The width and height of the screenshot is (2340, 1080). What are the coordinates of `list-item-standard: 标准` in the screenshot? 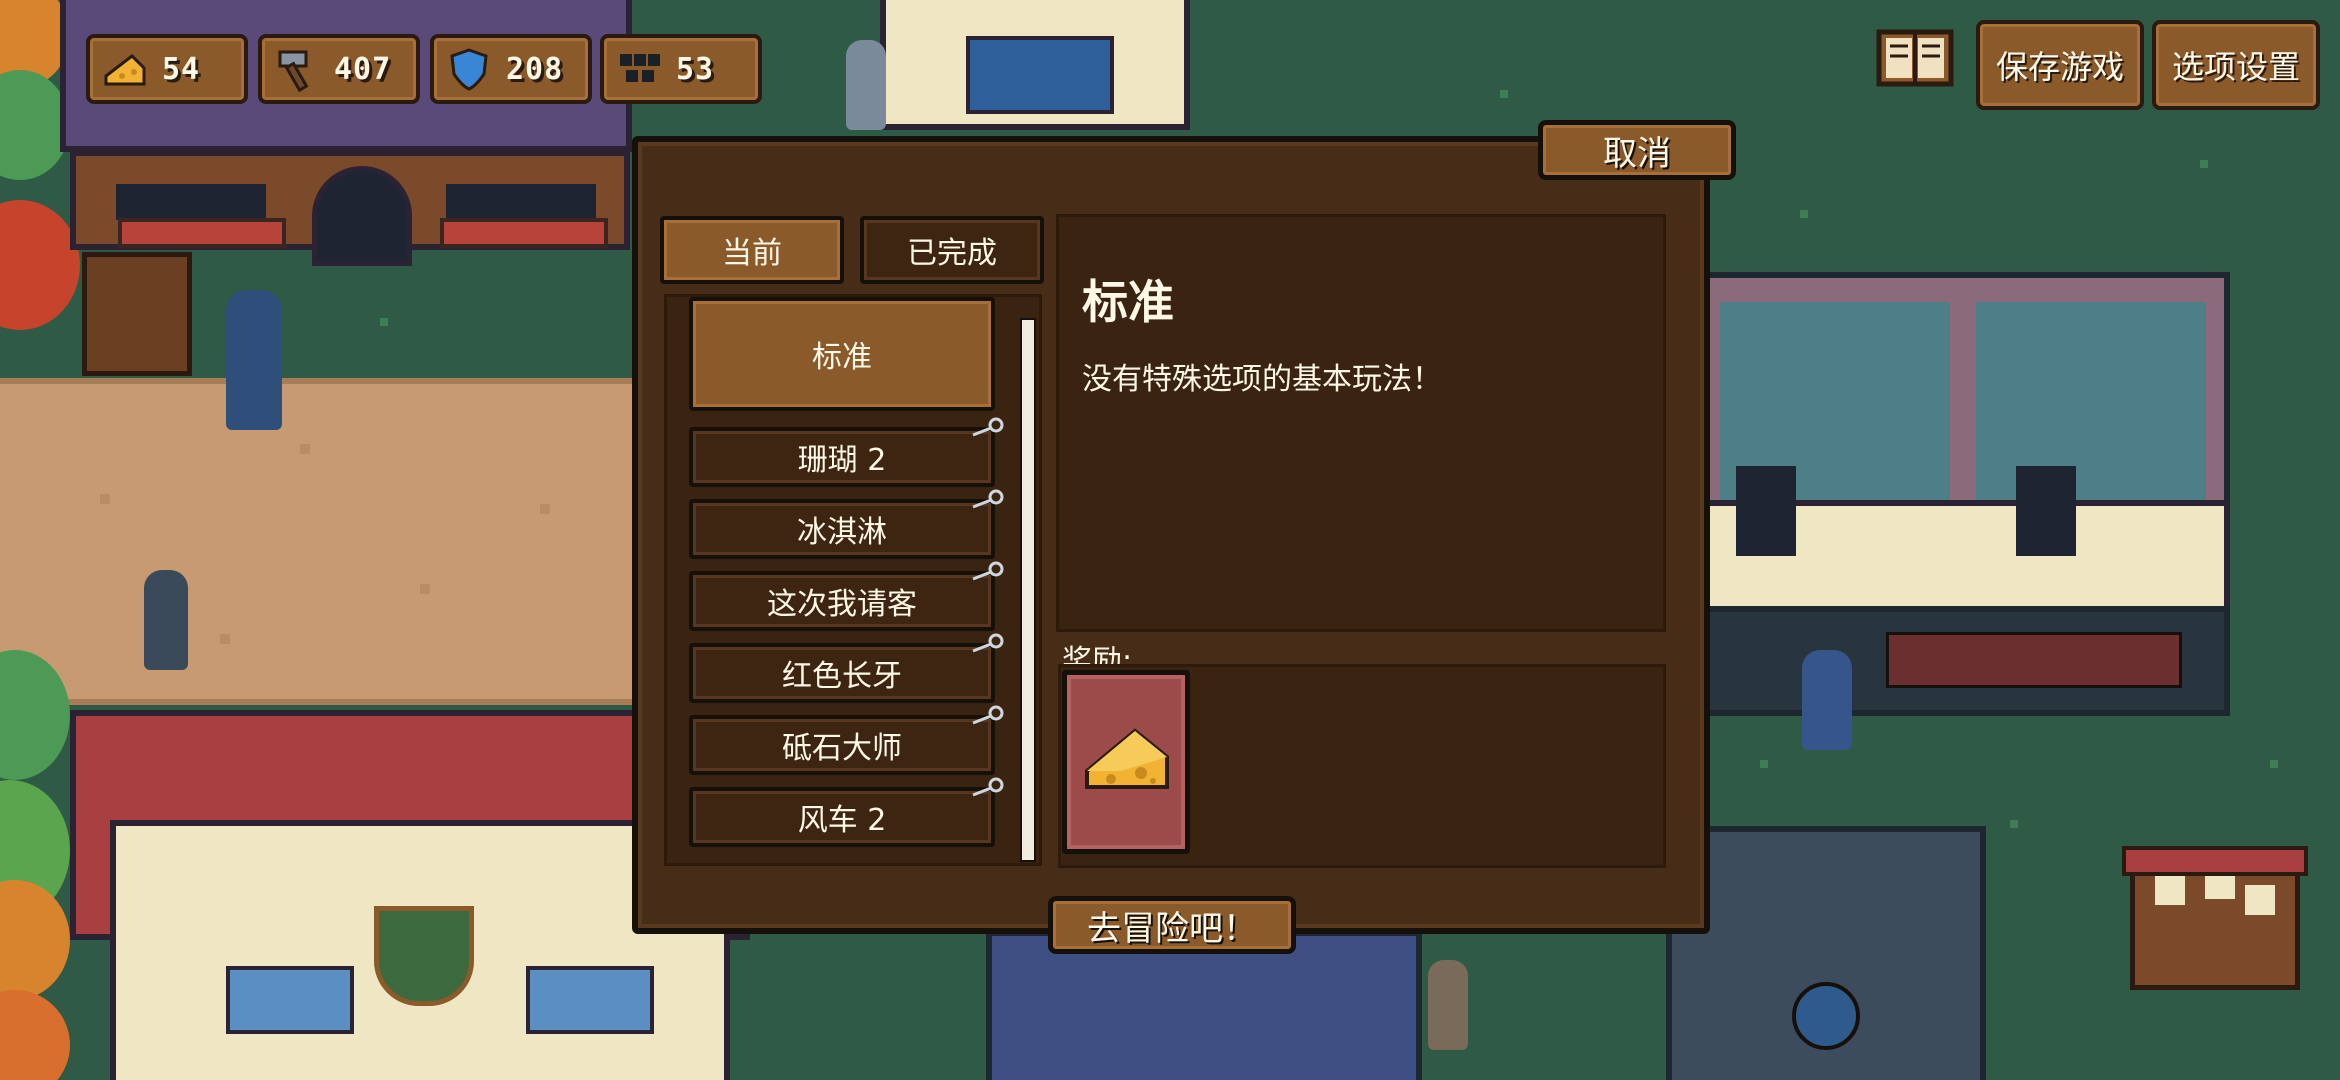 It's located at (842, 354).